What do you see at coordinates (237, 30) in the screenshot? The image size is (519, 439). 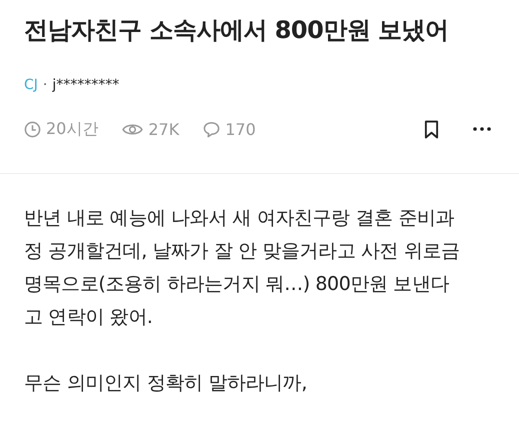 I see `post-title: 전남자친구 소속사에서 800만원 보냈어` at bounding box center [237, 30].